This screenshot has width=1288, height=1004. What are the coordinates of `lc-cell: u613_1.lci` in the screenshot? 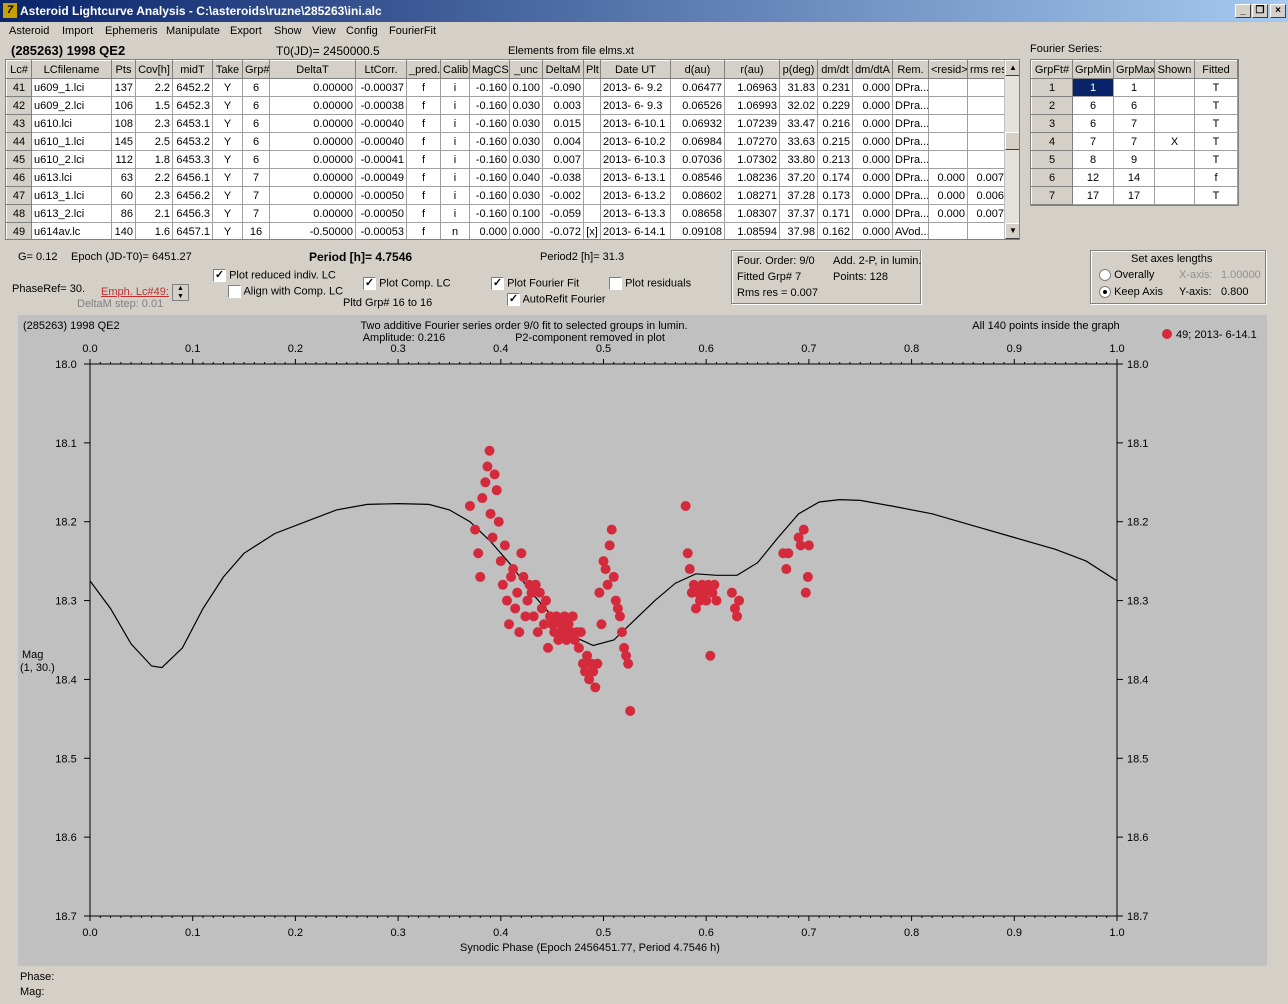 It's located at (71, 195).